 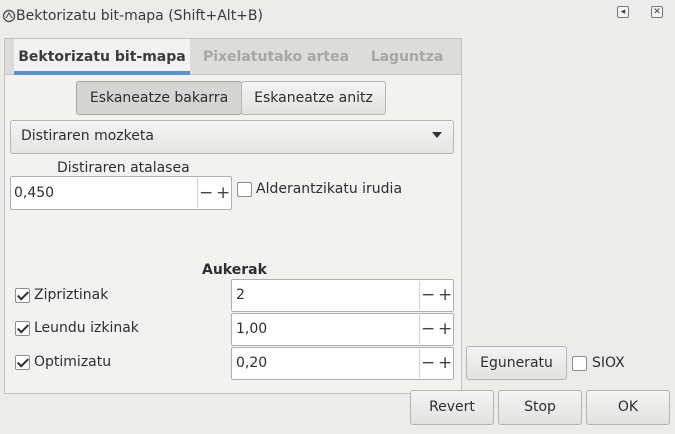 I want to click on invert-checkbox, so click(x=244, y=189).